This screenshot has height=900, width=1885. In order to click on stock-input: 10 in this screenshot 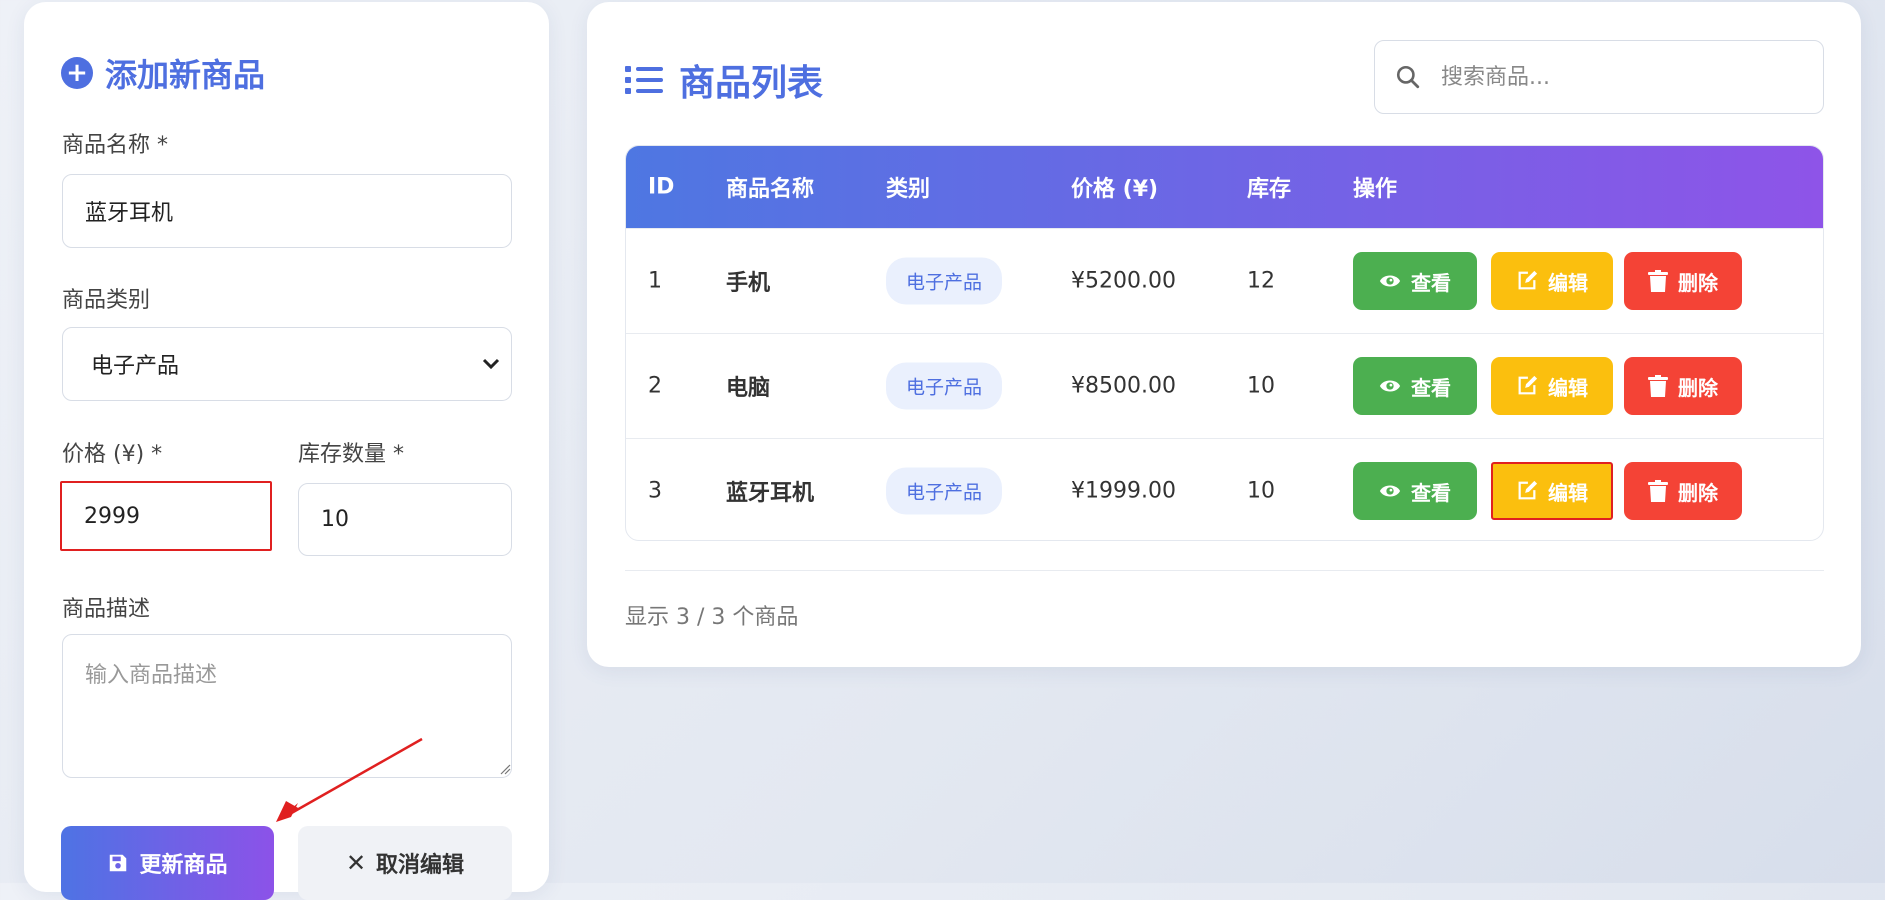, I will do `click(405, 519)`.